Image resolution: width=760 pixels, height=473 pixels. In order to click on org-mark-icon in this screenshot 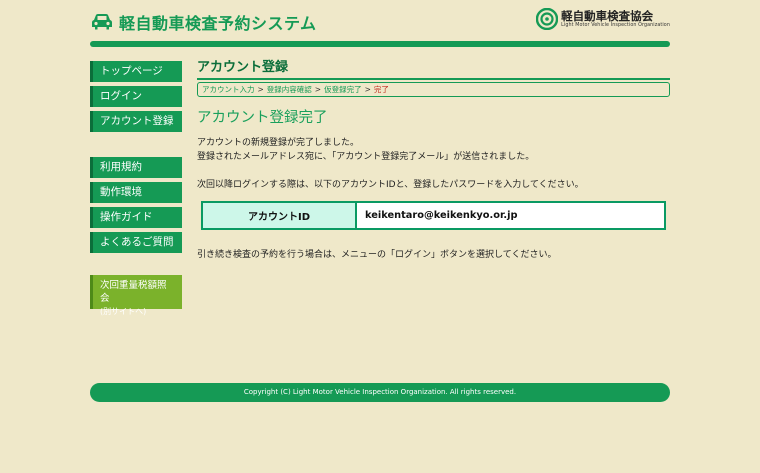, I will do `click(547, 19)`.